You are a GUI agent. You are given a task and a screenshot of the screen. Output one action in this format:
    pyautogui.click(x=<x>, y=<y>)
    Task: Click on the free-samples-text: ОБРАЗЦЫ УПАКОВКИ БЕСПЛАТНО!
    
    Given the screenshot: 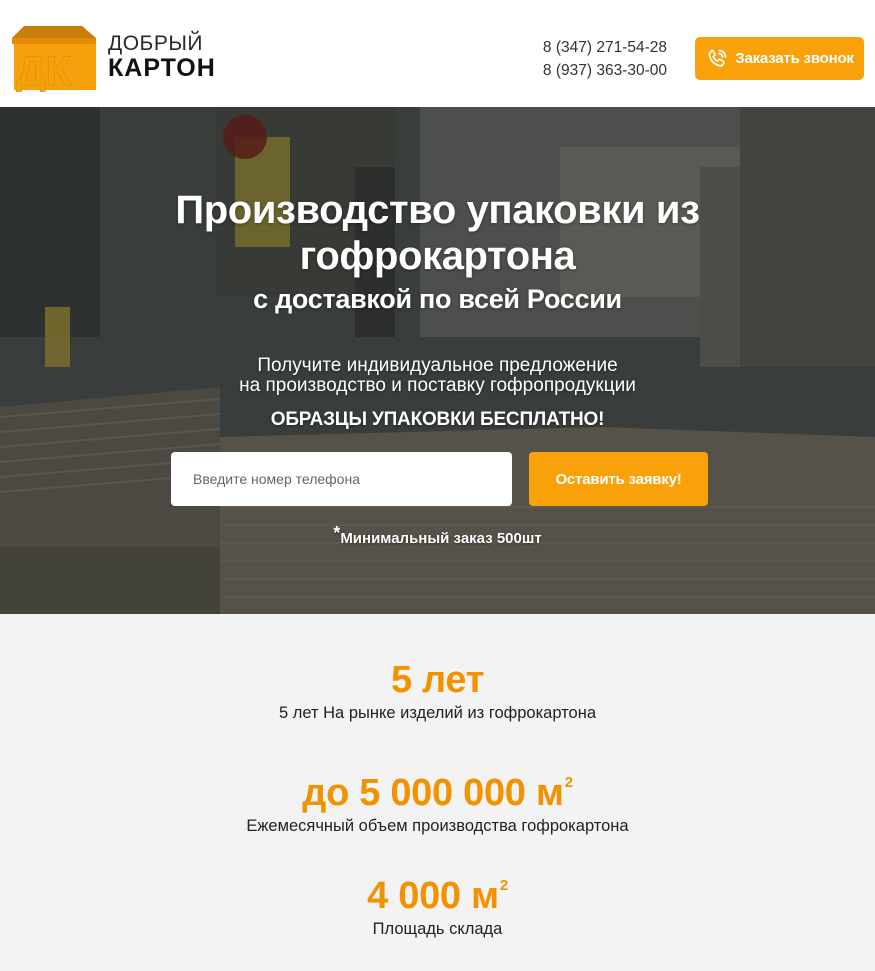 What is the action you would take?
    pyautogui.click(x=437, y=419)
    